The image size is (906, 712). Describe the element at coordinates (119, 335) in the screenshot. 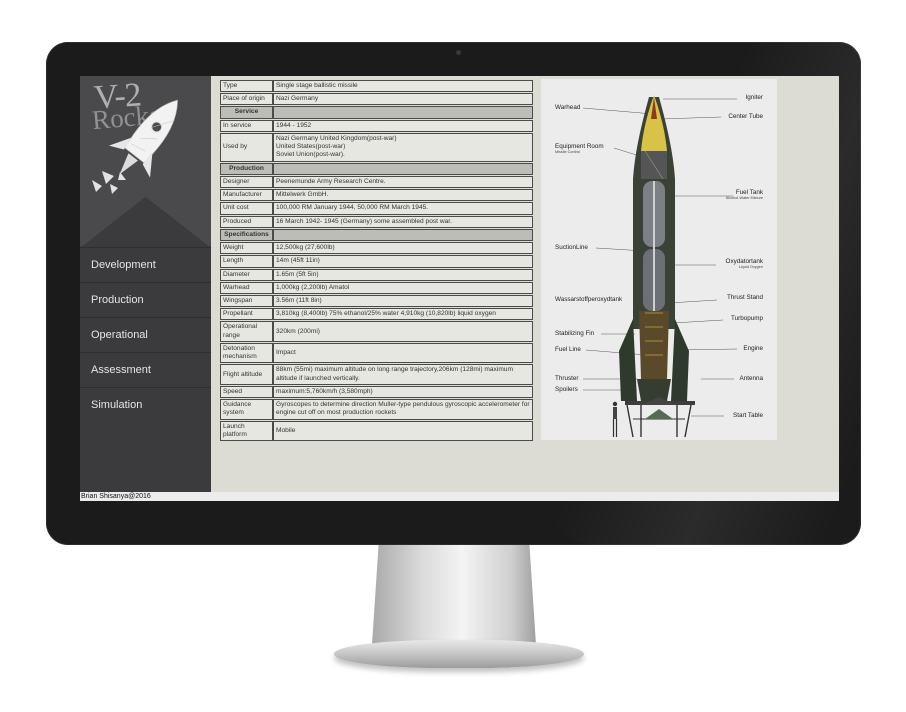

I see `nav-label: Operational` at that location.